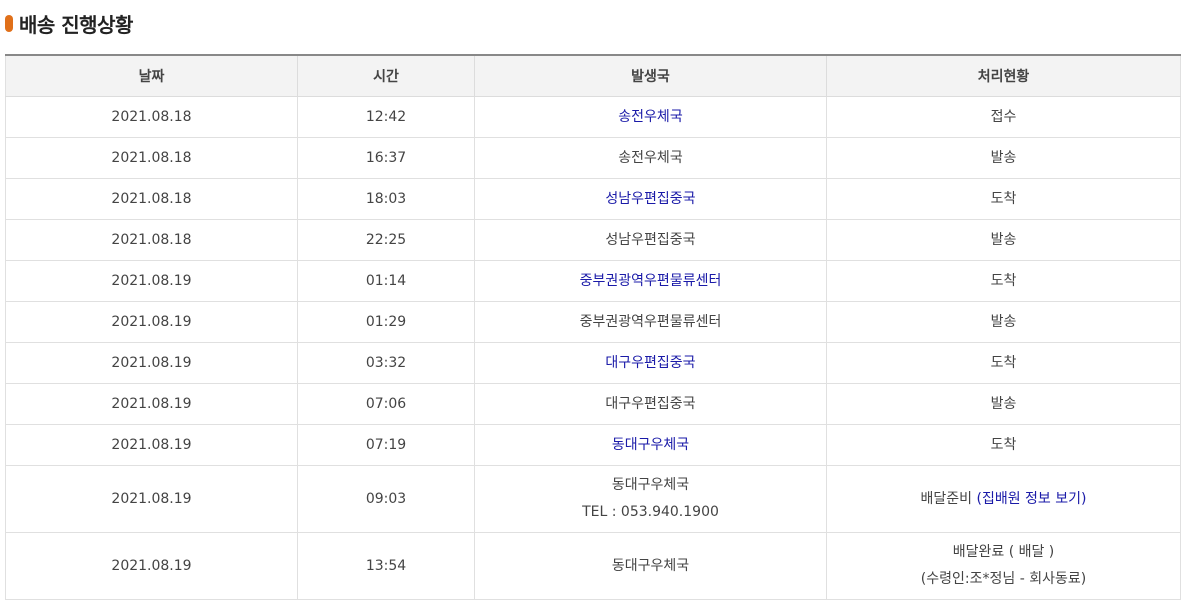 The image size is (1188, 606). Describe the element at coordinates (1003, 117) in the screenshot. I see `status-cell: 접수` at that location.